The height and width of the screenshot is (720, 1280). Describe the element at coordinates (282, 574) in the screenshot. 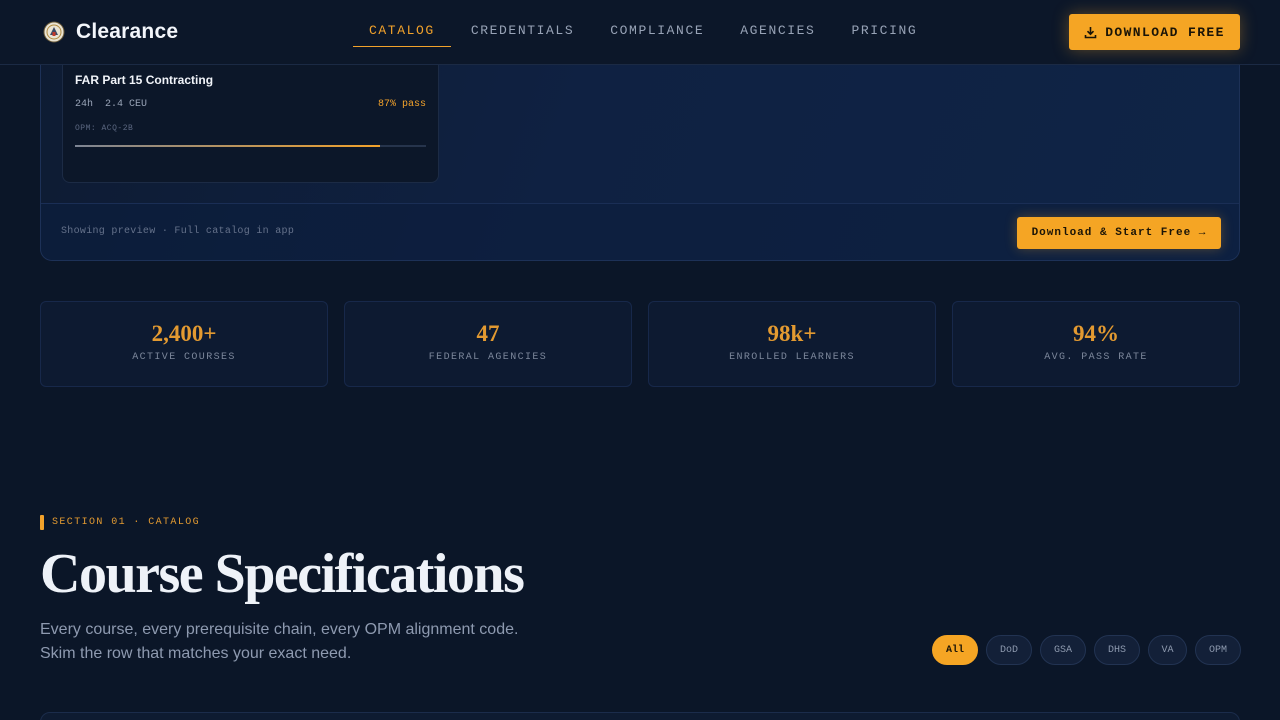

I see `page-title: Course Specifications` at that location.